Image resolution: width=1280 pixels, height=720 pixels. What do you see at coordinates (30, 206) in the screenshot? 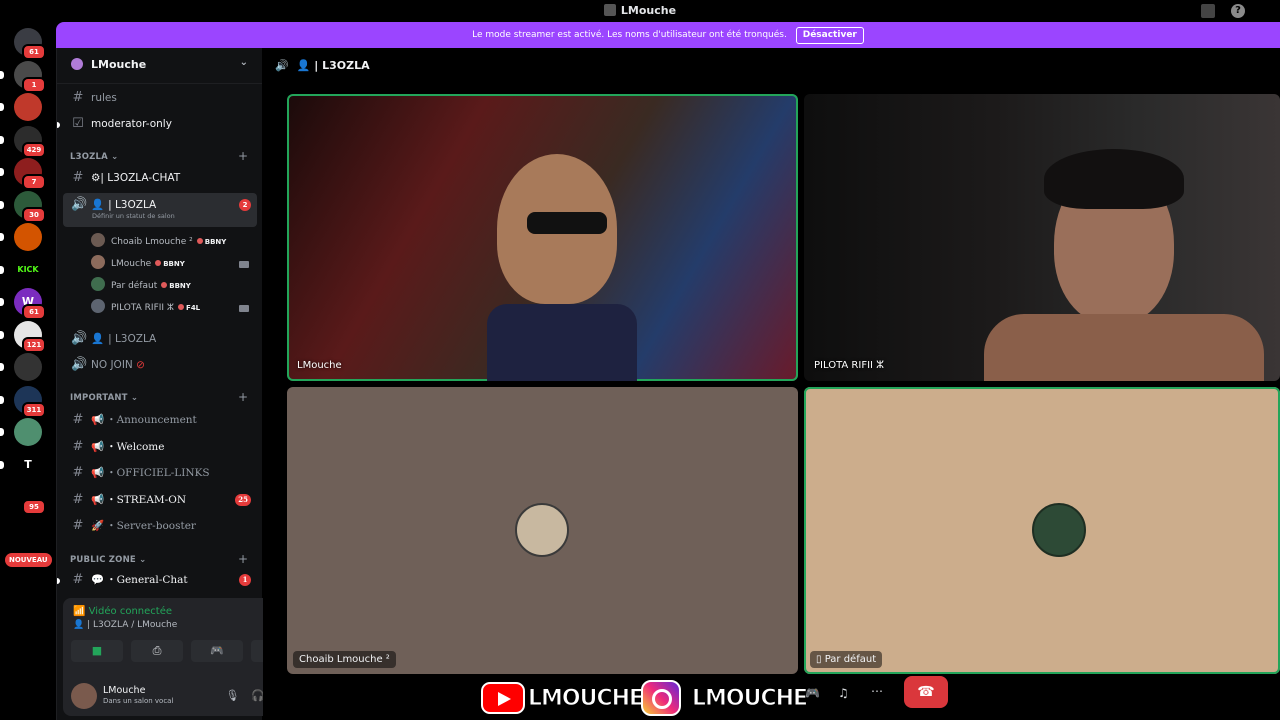
I see `server-icon-6: 30` at bounding box center [30, 206].